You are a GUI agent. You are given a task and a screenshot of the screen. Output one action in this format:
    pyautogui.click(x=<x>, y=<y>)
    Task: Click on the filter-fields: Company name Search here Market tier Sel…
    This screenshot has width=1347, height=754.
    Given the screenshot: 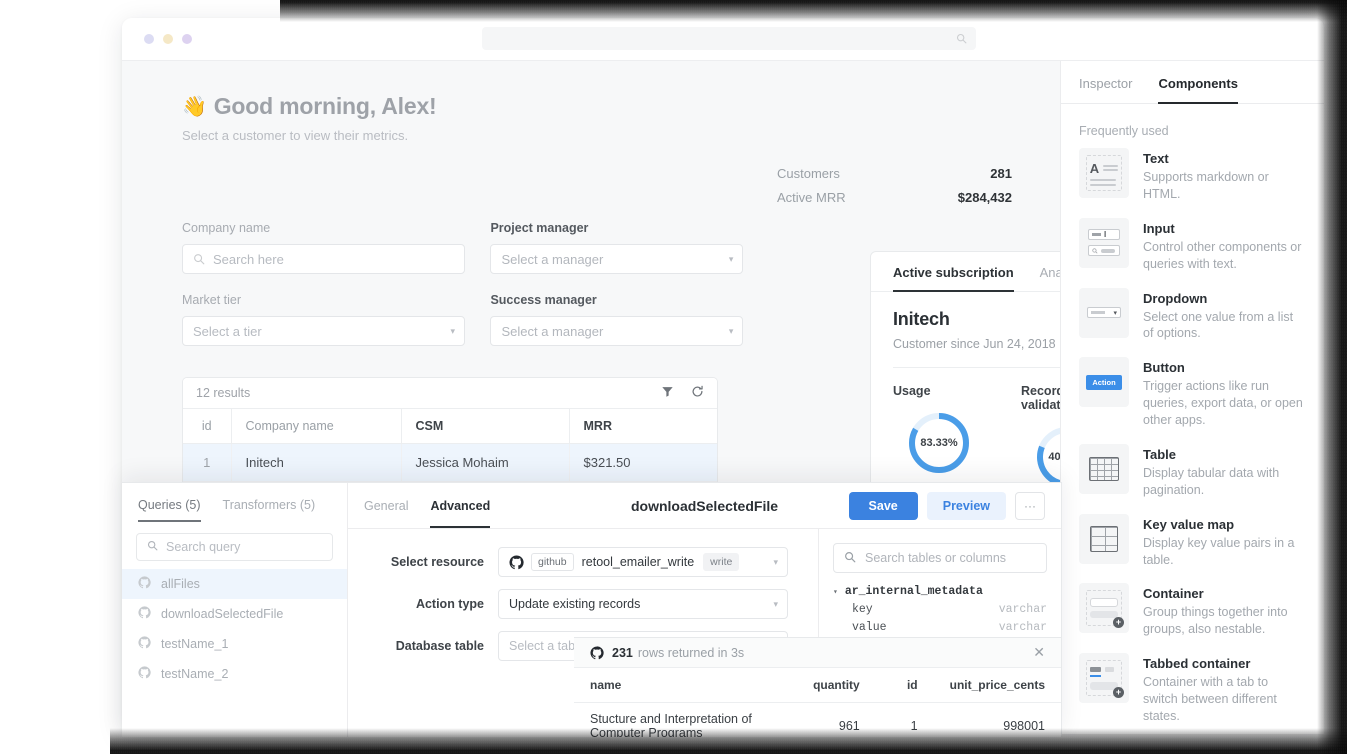 What is the action you would take?
    pyautogui.click(x=482, y=293)
    